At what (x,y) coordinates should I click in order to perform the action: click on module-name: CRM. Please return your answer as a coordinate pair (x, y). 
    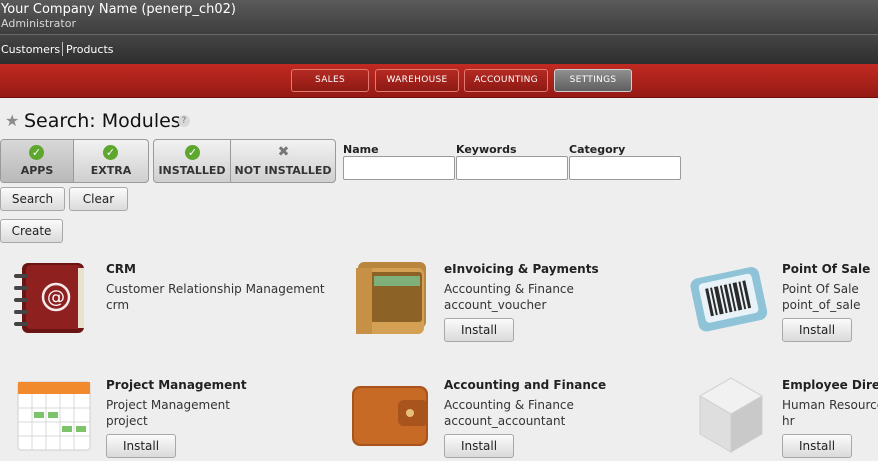
    Looking at the image, I should click on (121, 269).